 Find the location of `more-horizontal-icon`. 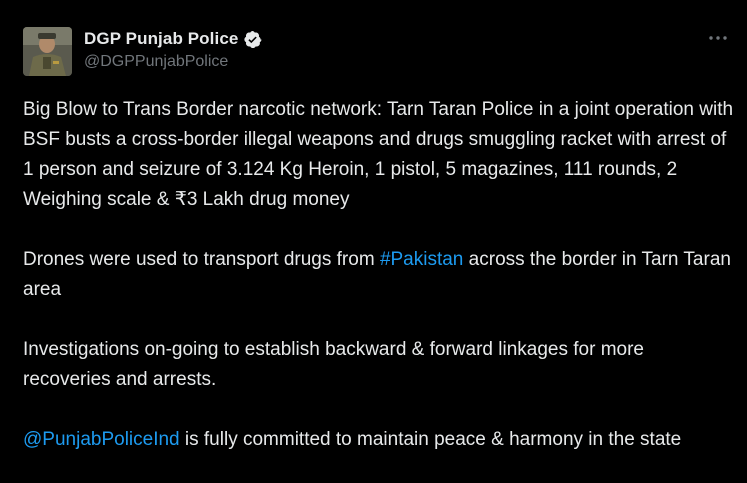

more-horizontal-icon is located at coordinates (718, 38).